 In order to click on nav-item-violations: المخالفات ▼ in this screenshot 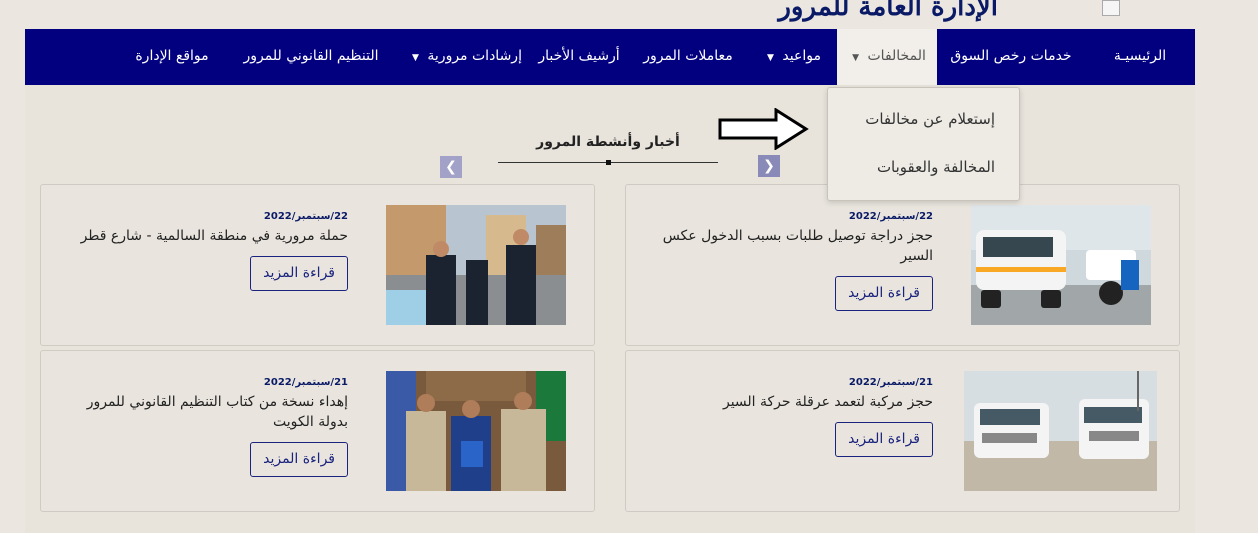, I will do `click(887, 57)`.